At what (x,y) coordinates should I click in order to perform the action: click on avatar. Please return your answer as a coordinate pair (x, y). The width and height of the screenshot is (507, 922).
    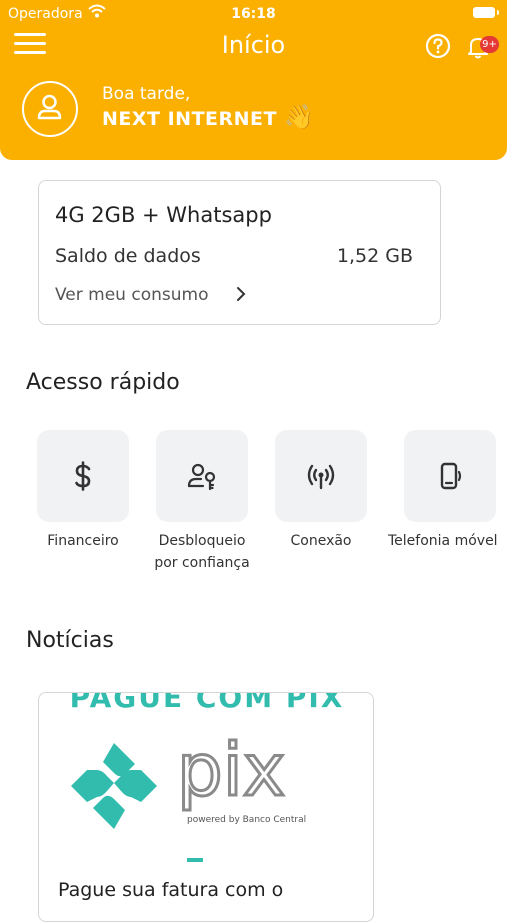
    Looking at the image, I should click on (50, 109).